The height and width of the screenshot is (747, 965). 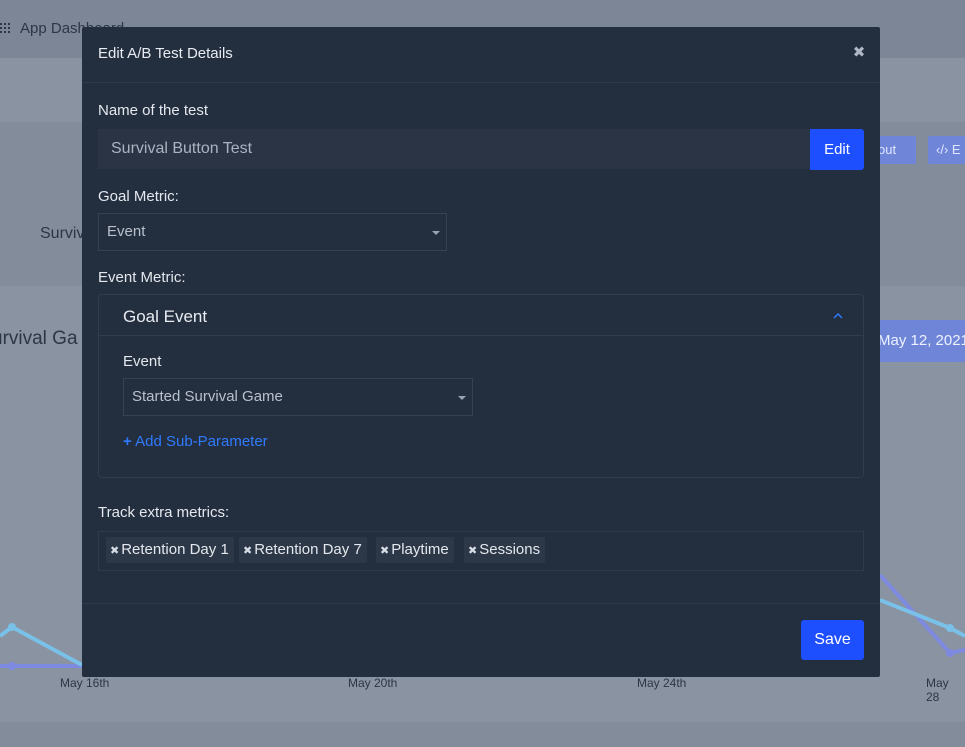 I want to click on x-axis-tick: May 28, so click(x=937, y=690).